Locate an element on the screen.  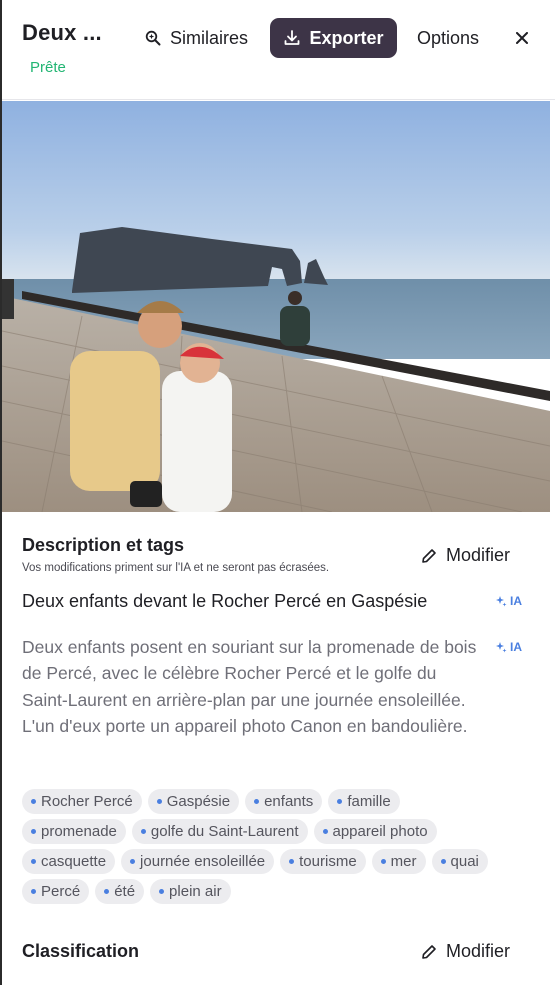
tag-label: été is located at coordinates (125, 891).